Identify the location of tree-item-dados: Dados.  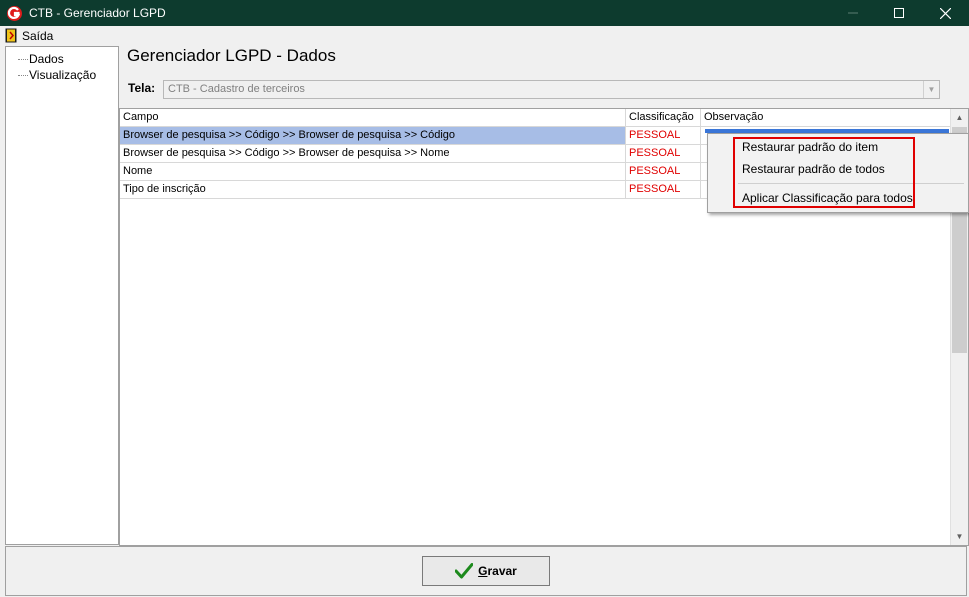
(61, 59).